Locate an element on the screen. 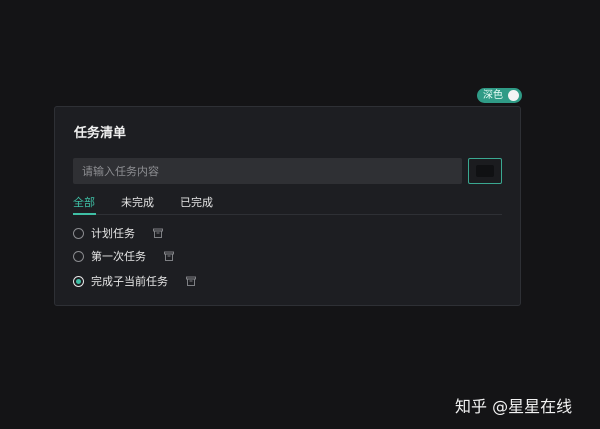 This screenshot has height=429, width=600. theme-toggle: 深色 is located at coordinates (499, 95).